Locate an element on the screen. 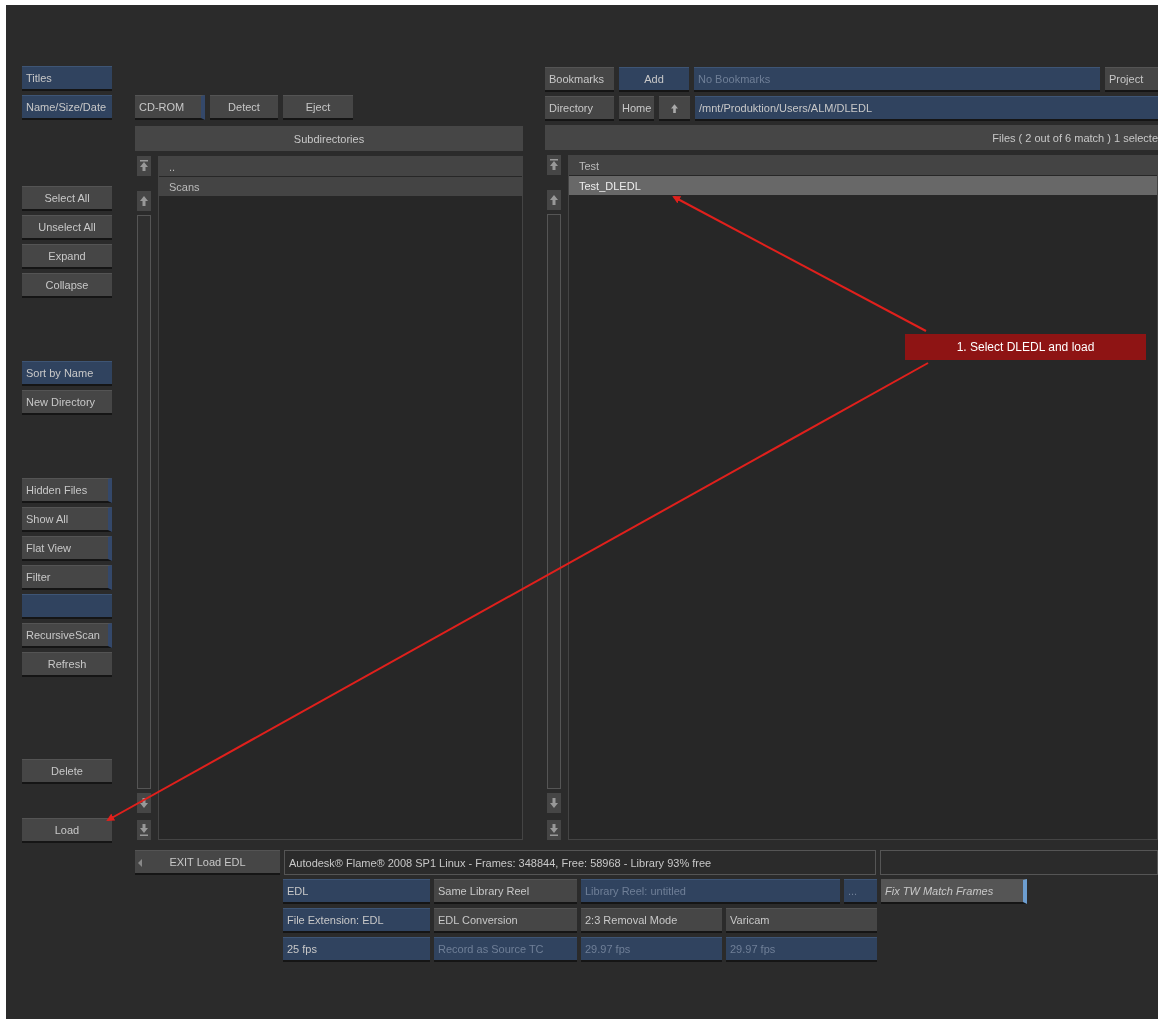 Image resolution: width=1158 pixels, height=1019 pixels. side-button: Filter is located at coordinates (67, 577).